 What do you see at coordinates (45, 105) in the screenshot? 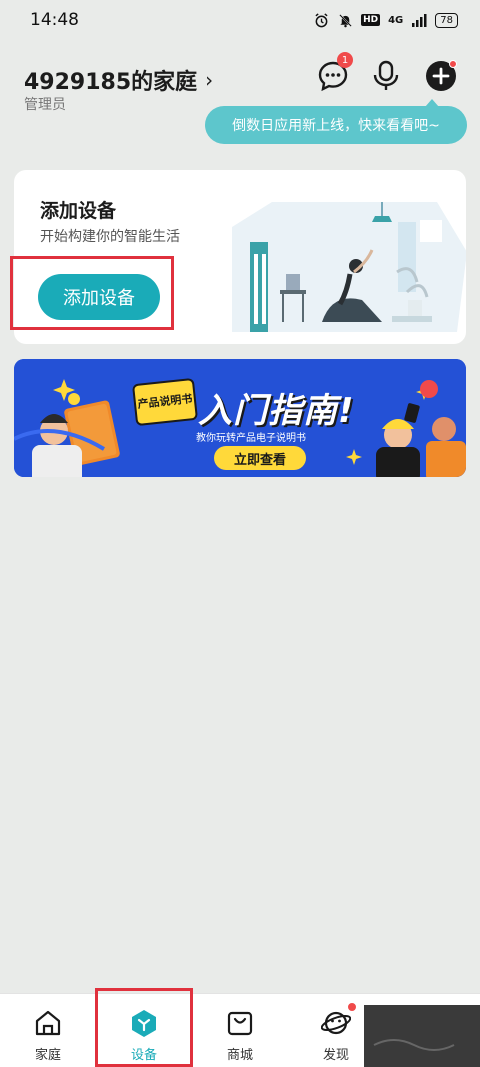
I see `user-role: 管理员` at bounding box center [45, 105].